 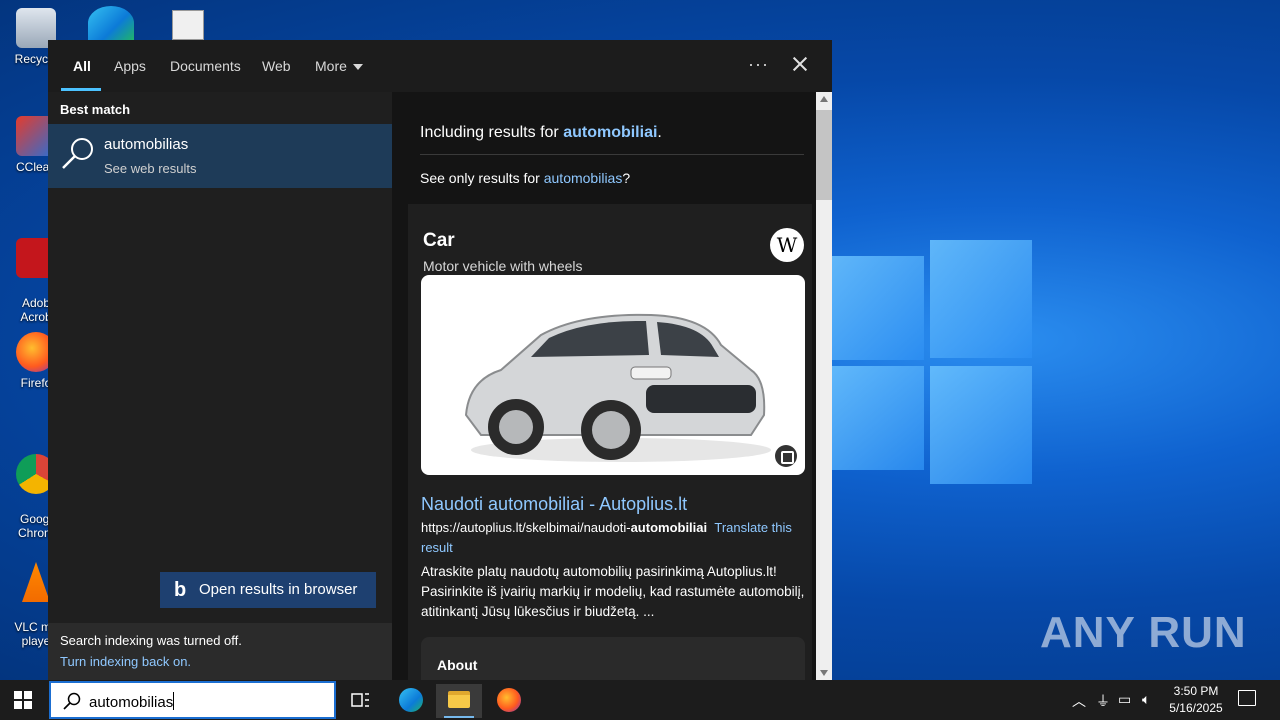 What do you see at coordinates (492, 132) in the screenshot?
I see `including-prefix: Including results for` at bounding box center [492, 132].